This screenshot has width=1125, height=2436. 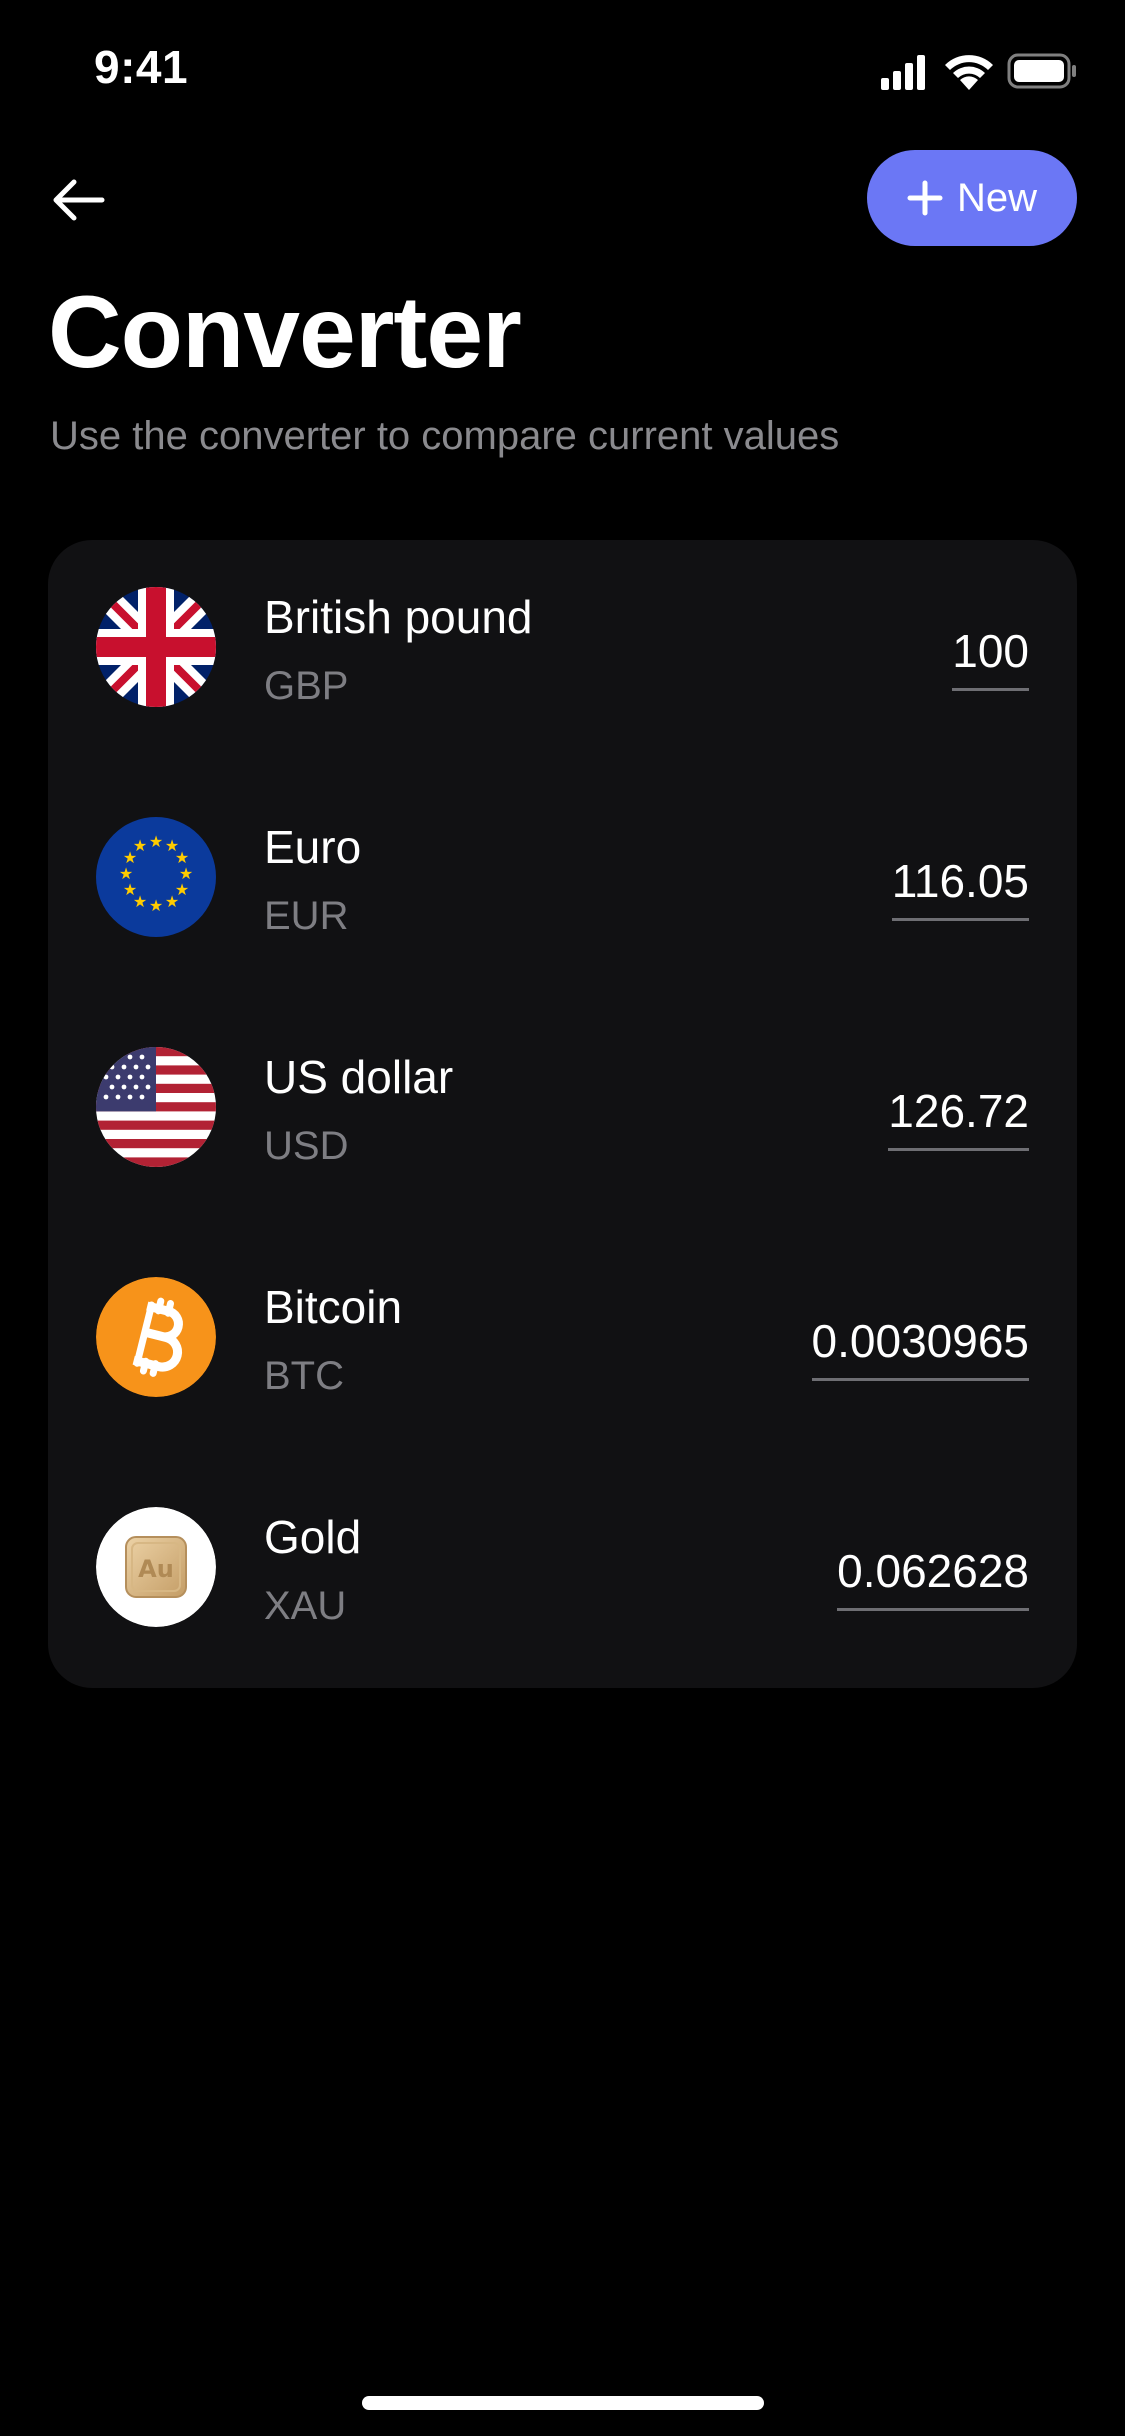 What do you see at coordinates (306, 1146) in the screenshot?
I see `currency-code: USD` at bounding box center [306, 1146].